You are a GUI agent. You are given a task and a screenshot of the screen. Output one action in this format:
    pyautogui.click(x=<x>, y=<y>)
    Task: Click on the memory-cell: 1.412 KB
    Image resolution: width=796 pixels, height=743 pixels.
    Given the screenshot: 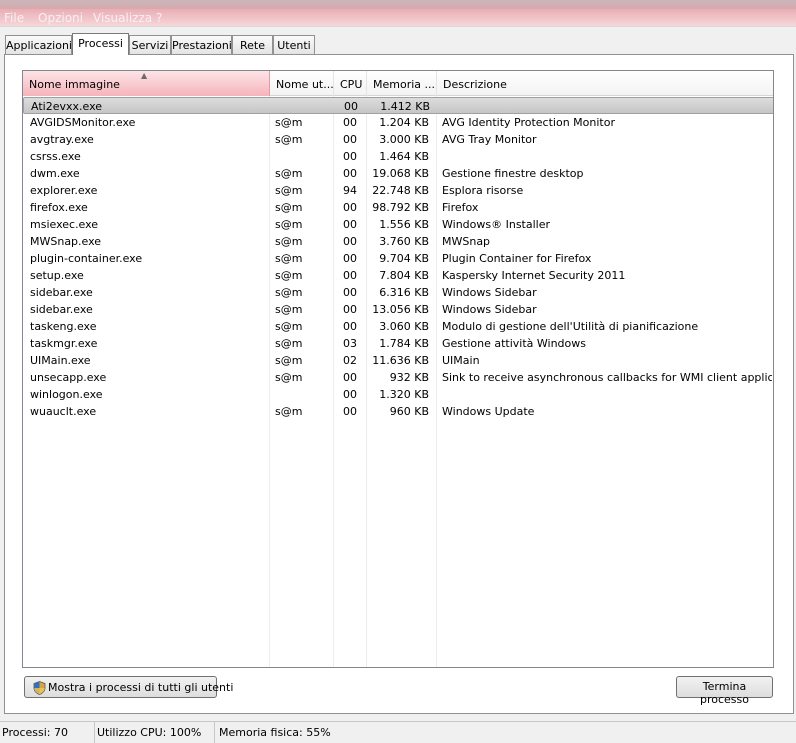 What is the action you would take?
    pyautogui.click(x=405, y=106)
    